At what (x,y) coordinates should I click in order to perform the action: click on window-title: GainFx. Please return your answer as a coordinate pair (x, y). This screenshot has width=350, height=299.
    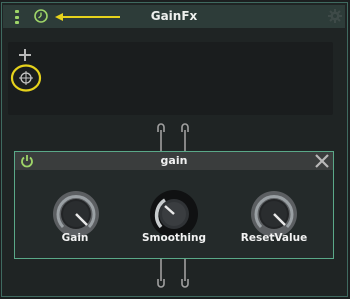
    Looking at the image, I should click on (174, 16).